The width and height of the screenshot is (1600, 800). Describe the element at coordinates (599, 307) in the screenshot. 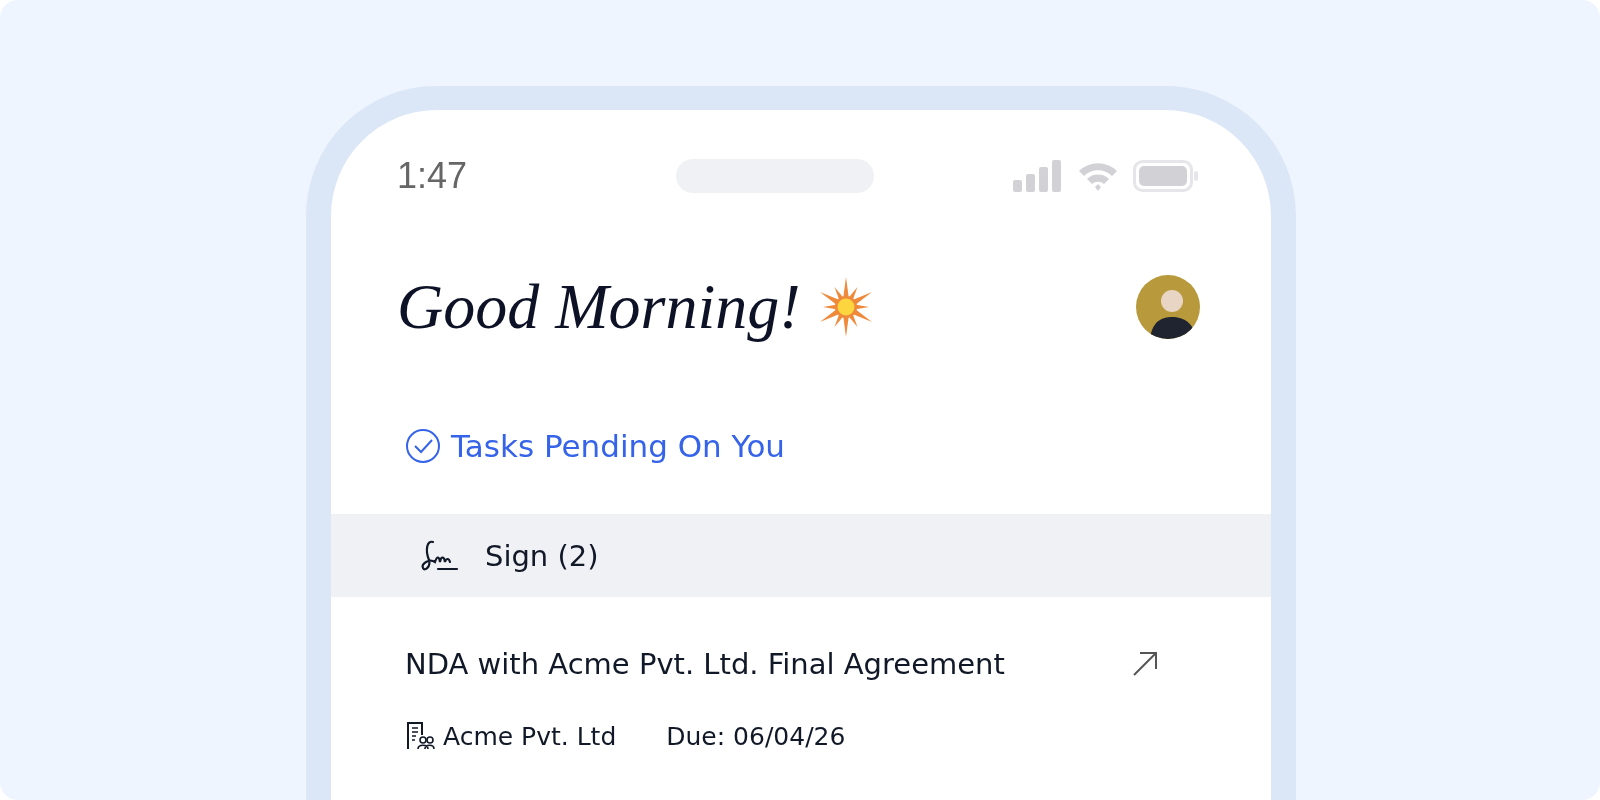

I see `greeting-heading: Good Morning!` at that location.